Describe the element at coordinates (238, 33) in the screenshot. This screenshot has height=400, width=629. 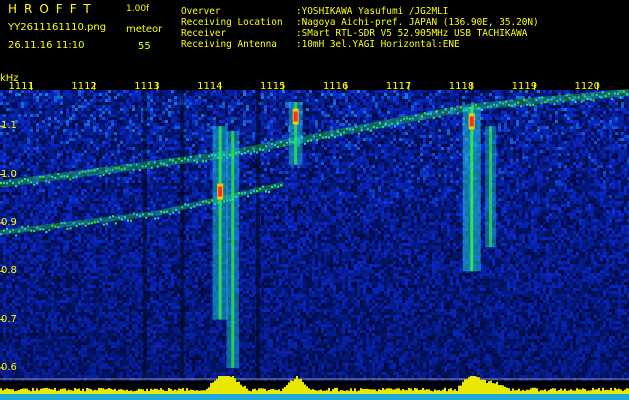
I see `receiver-label: Receiver` at that location.